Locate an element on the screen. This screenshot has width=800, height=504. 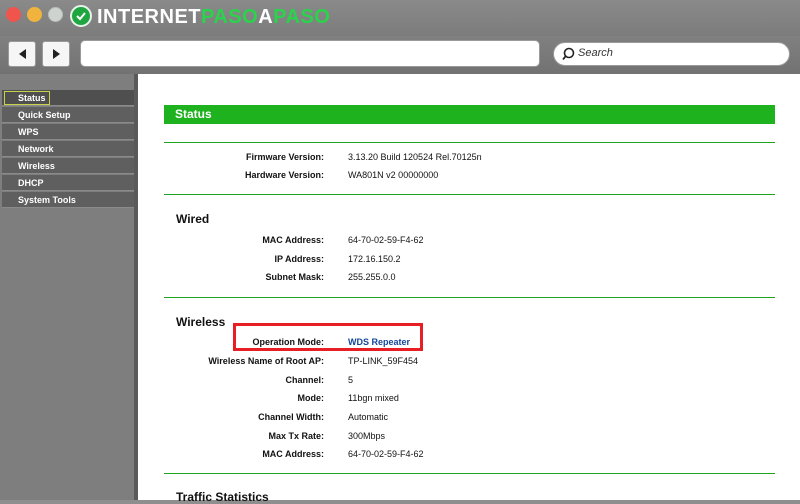
firmware-label: Firmware Version: is located at coordinates (284, 157).